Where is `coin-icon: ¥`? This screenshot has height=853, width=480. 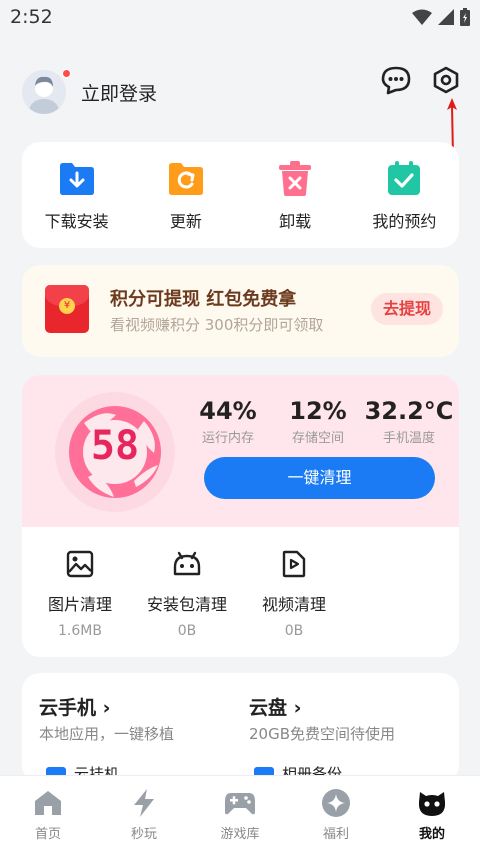 coin-icon: ¥ is located at coordinates (67, 306).